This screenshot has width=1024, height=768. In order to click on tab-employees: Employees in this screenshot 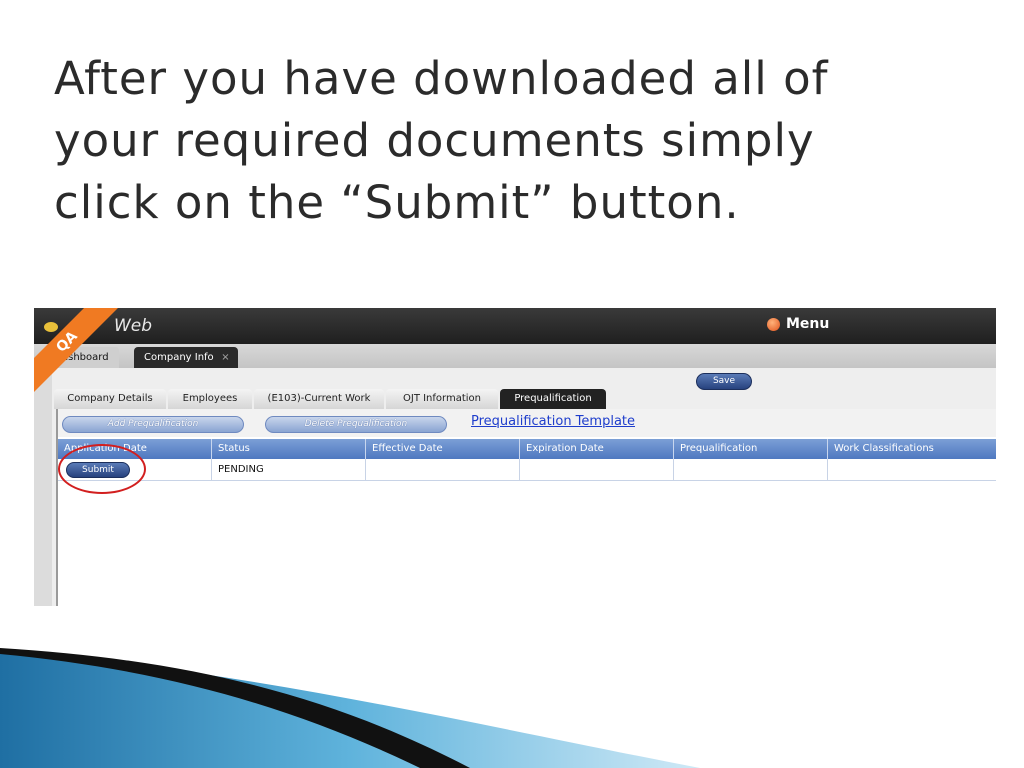, I will do `click(210, 399)`.